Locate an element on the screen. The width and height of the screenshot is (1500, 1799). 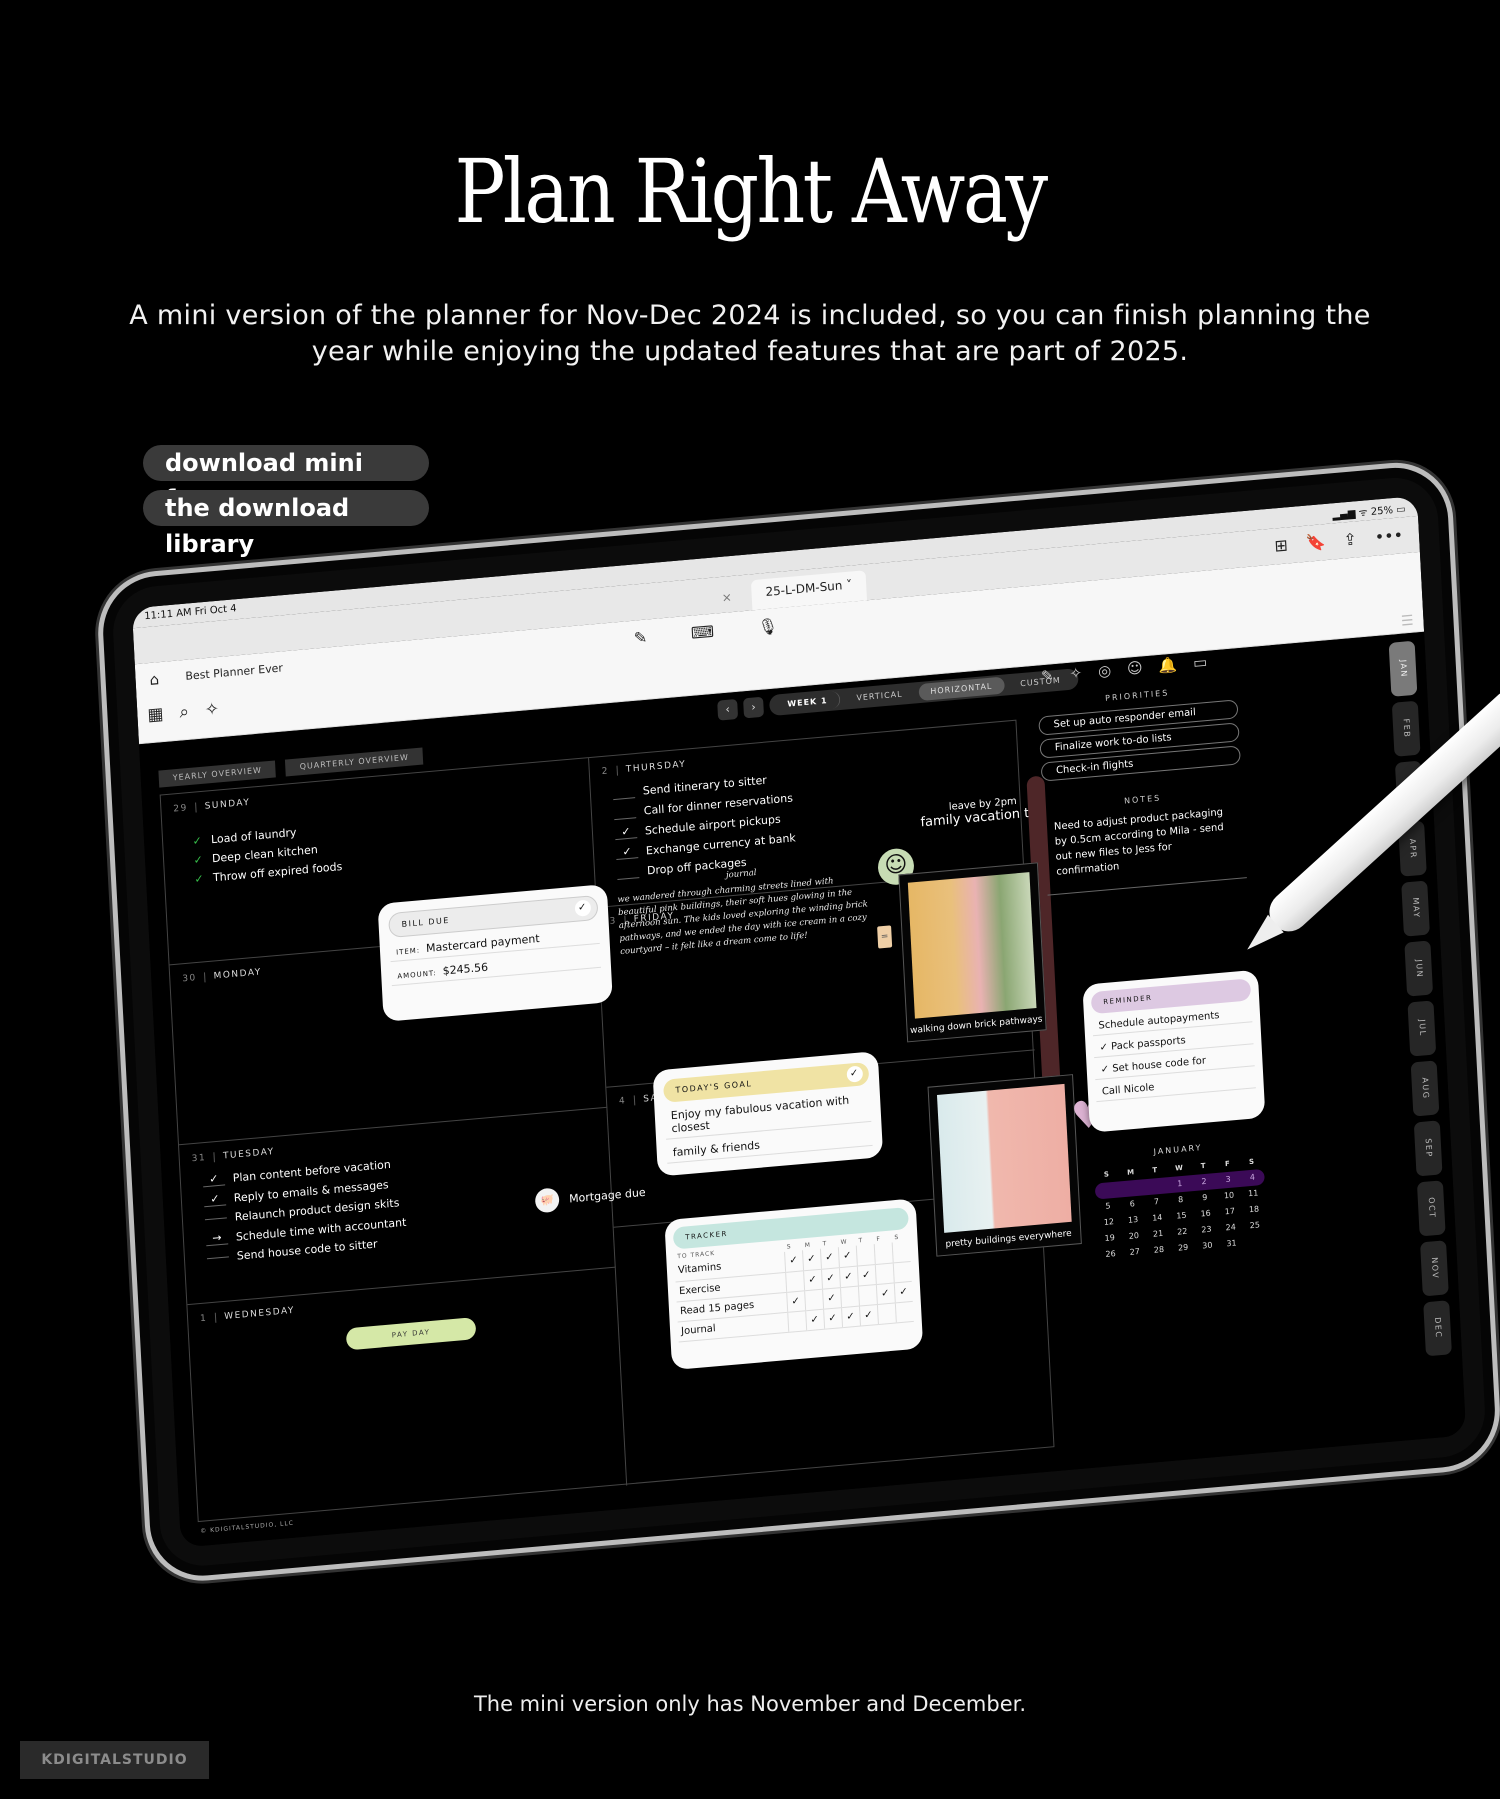
pencil-tool-icon: ✎ is located at coordinates (1047, 675).